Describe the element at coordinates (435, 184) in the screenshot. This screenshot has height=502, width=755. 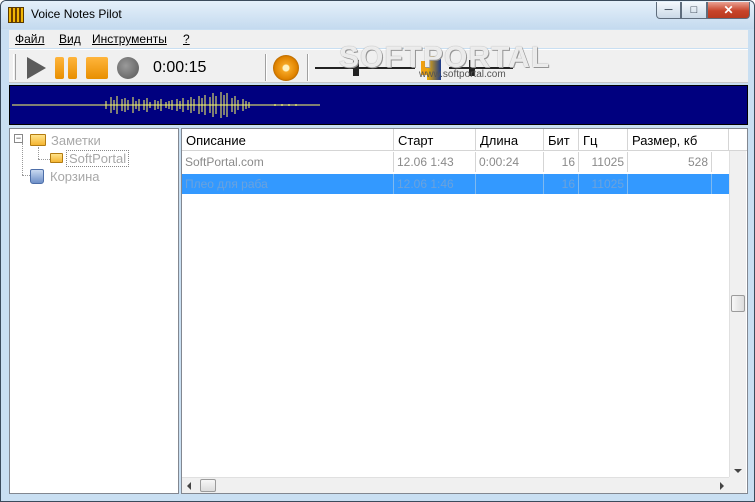
I see `cell-start: 12.06 1:46` at that location.